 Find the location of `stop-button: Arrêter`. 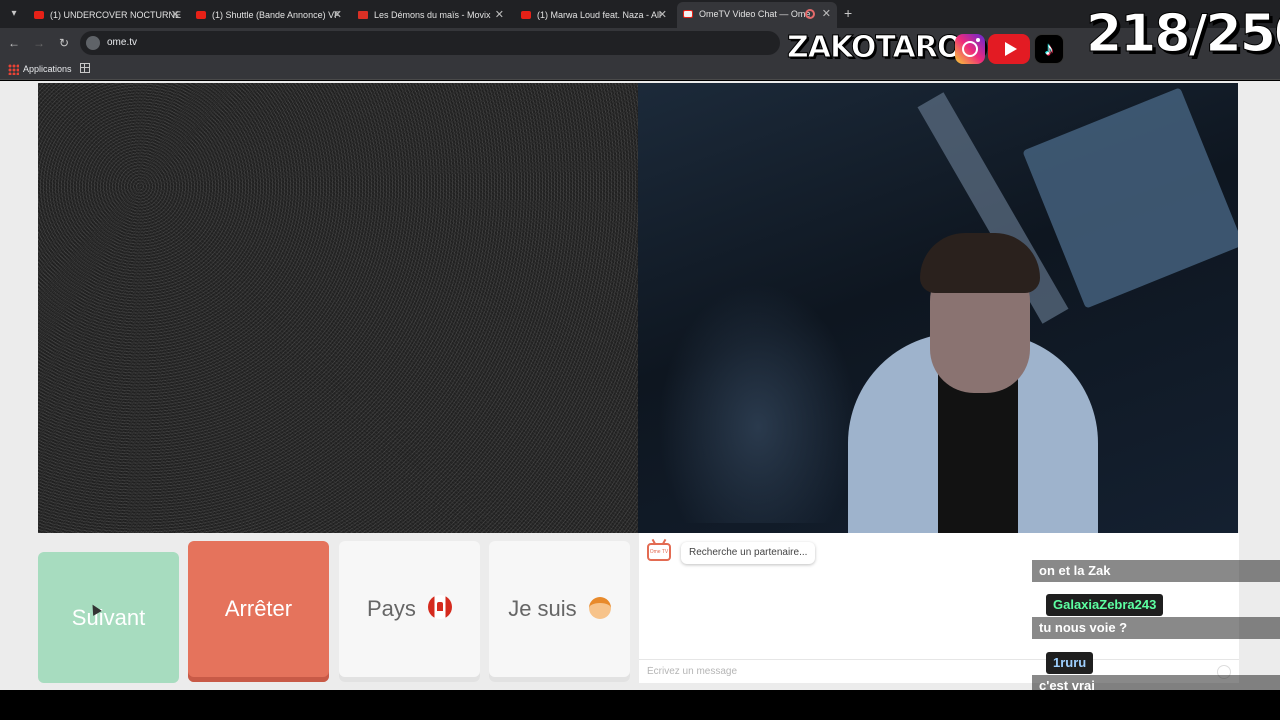

stop-button: Arrêter is located at coordinates (258, 611).